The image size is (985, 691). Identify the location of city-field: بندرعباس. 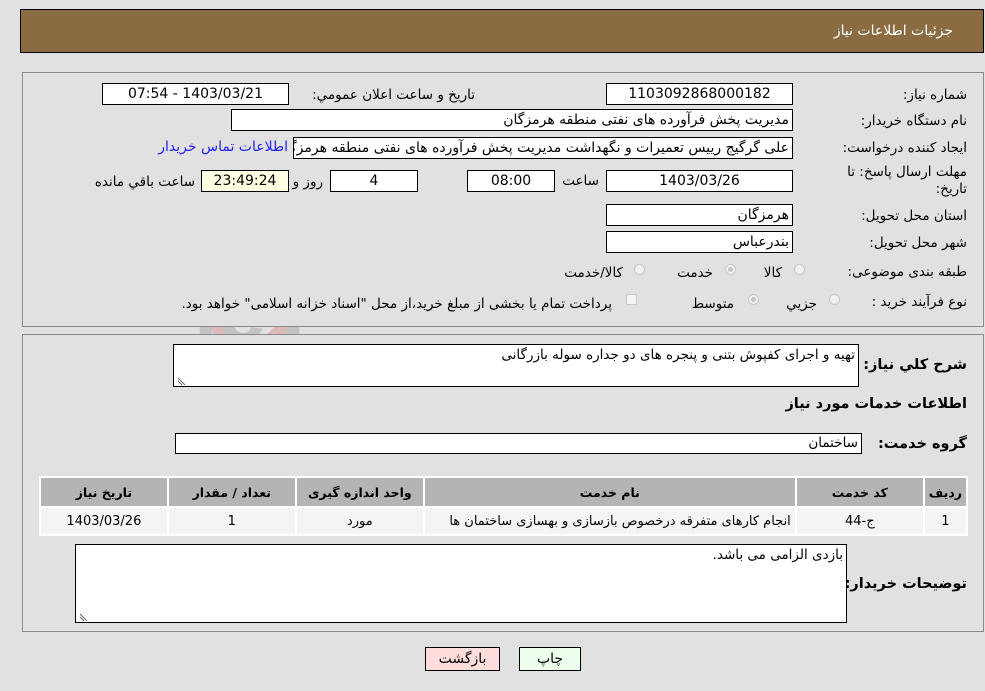
(699, 242).